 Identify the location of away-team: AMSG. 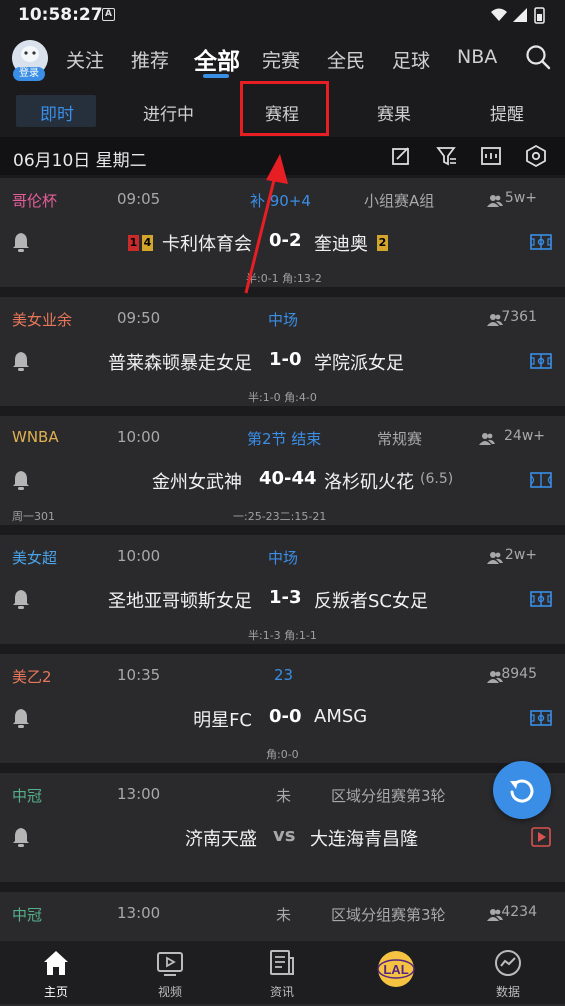
(341, 716).